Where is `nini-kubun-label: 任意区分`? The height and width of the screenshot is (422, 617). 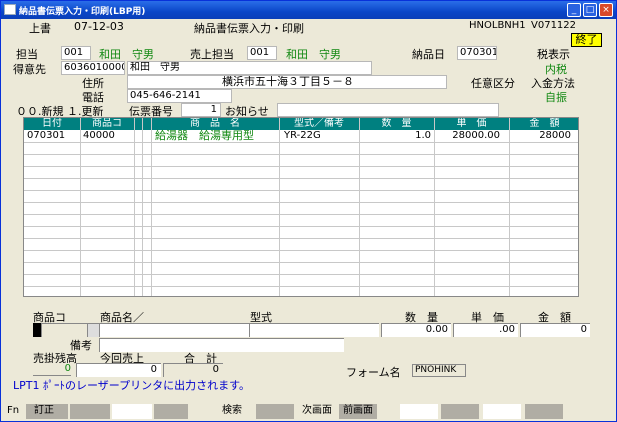 nini-kubun-label: 任意区分 is located at coordinates (493, 83).